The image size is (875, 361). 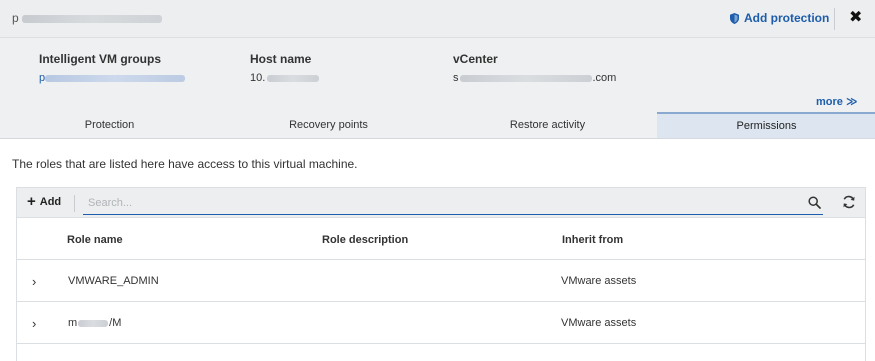 What do you see at coordinates (836, 101) in the screenshot?
I see `more-link: more ≫` at bounding box center [836, 101].